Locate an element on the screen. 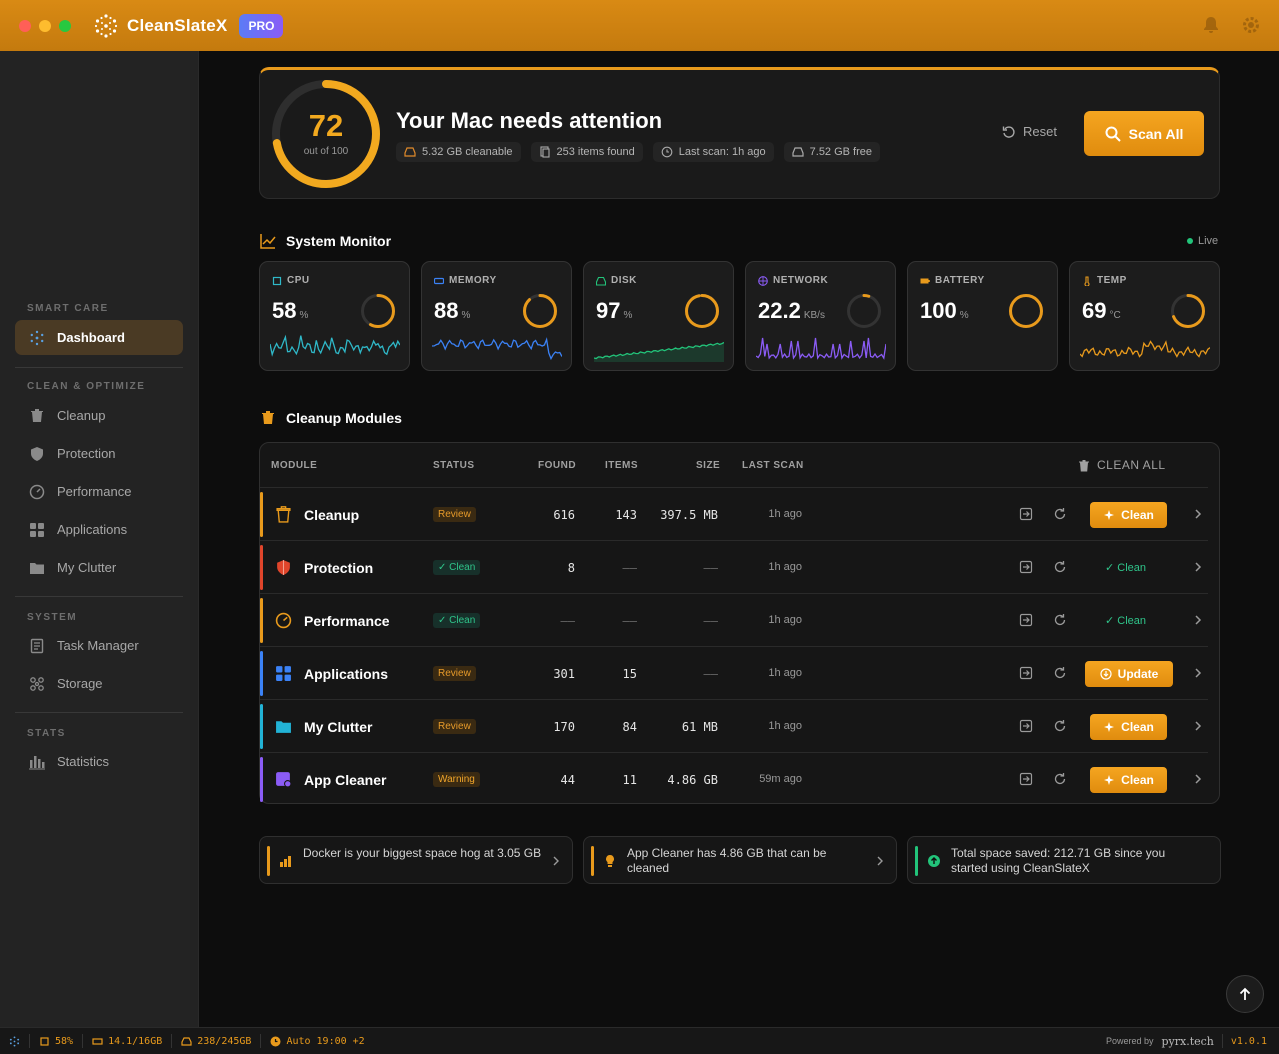  clock-icon is located at coordinates (275, 1041).